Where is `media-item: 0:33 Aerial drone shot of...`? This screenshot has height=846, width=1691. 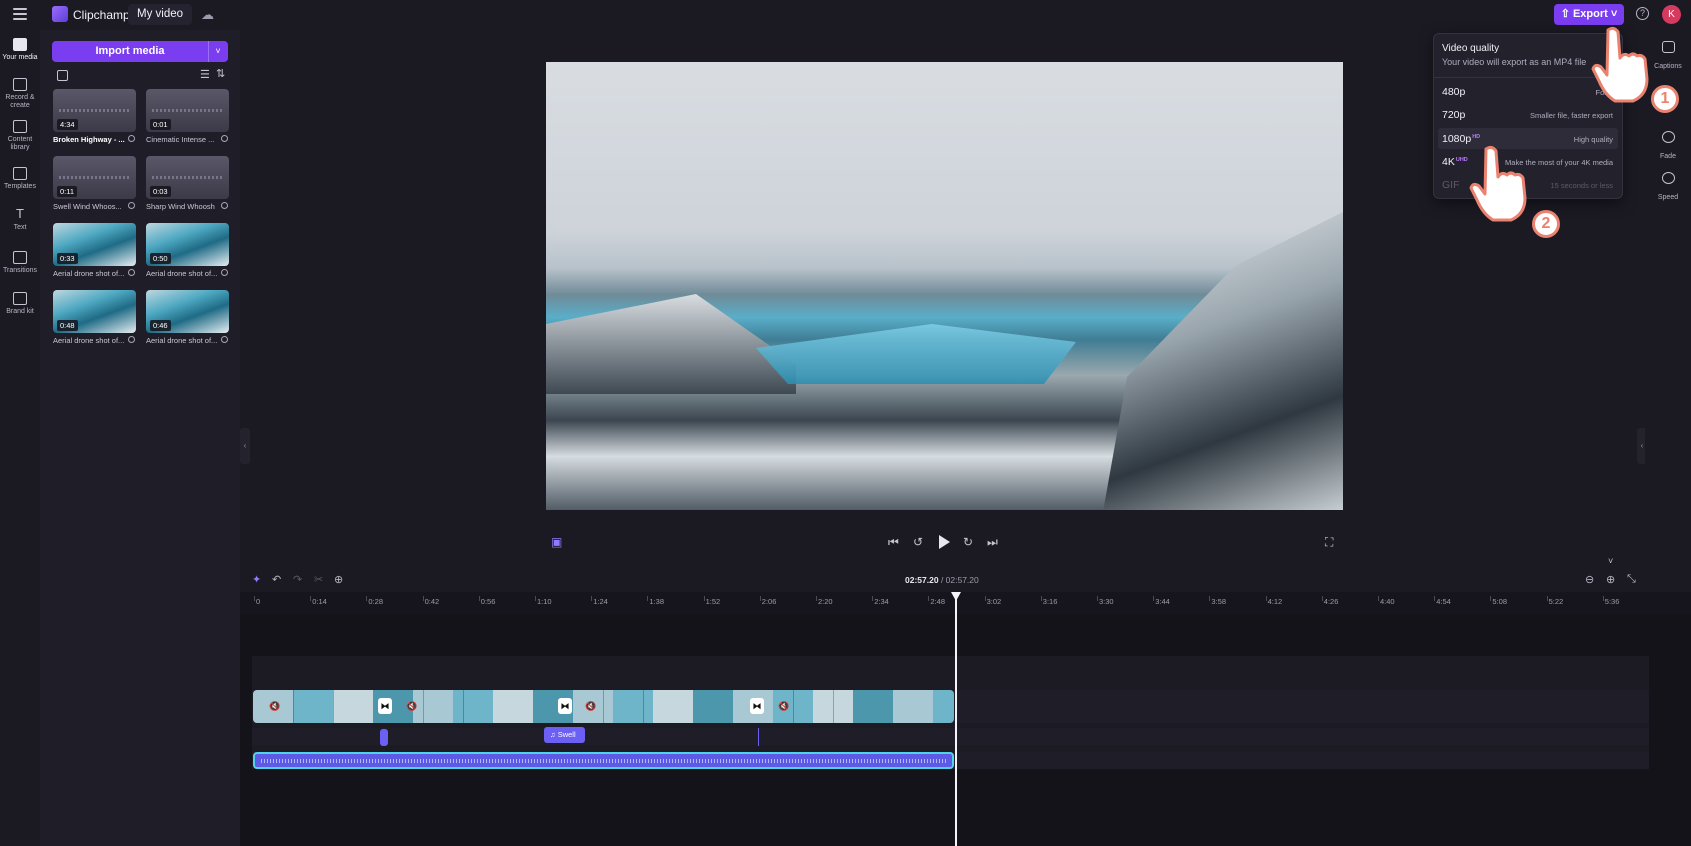
media-item: 0:33 Aerial drone shot of... is located at coordinates (94, 250).